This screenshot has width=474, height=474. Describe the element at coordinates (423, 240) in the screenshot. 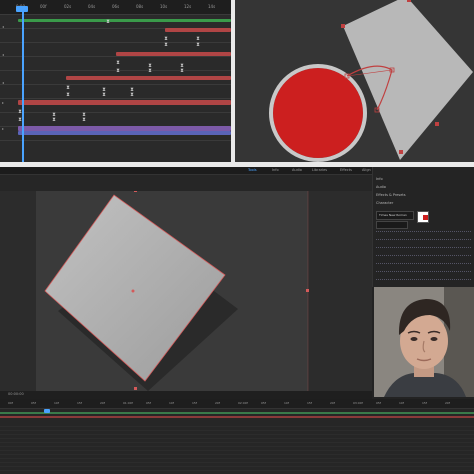

I see `leading-controls-row` at that location.